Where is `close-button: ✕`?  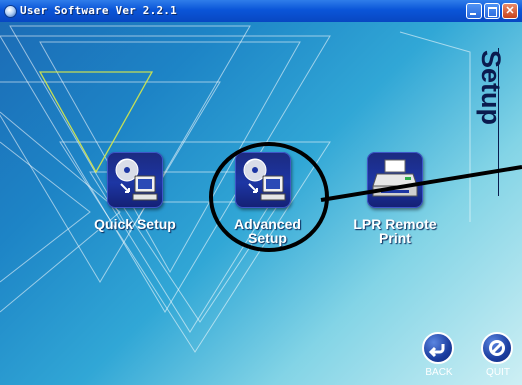 close-button: ✕ is located at coordinates (510, 11).